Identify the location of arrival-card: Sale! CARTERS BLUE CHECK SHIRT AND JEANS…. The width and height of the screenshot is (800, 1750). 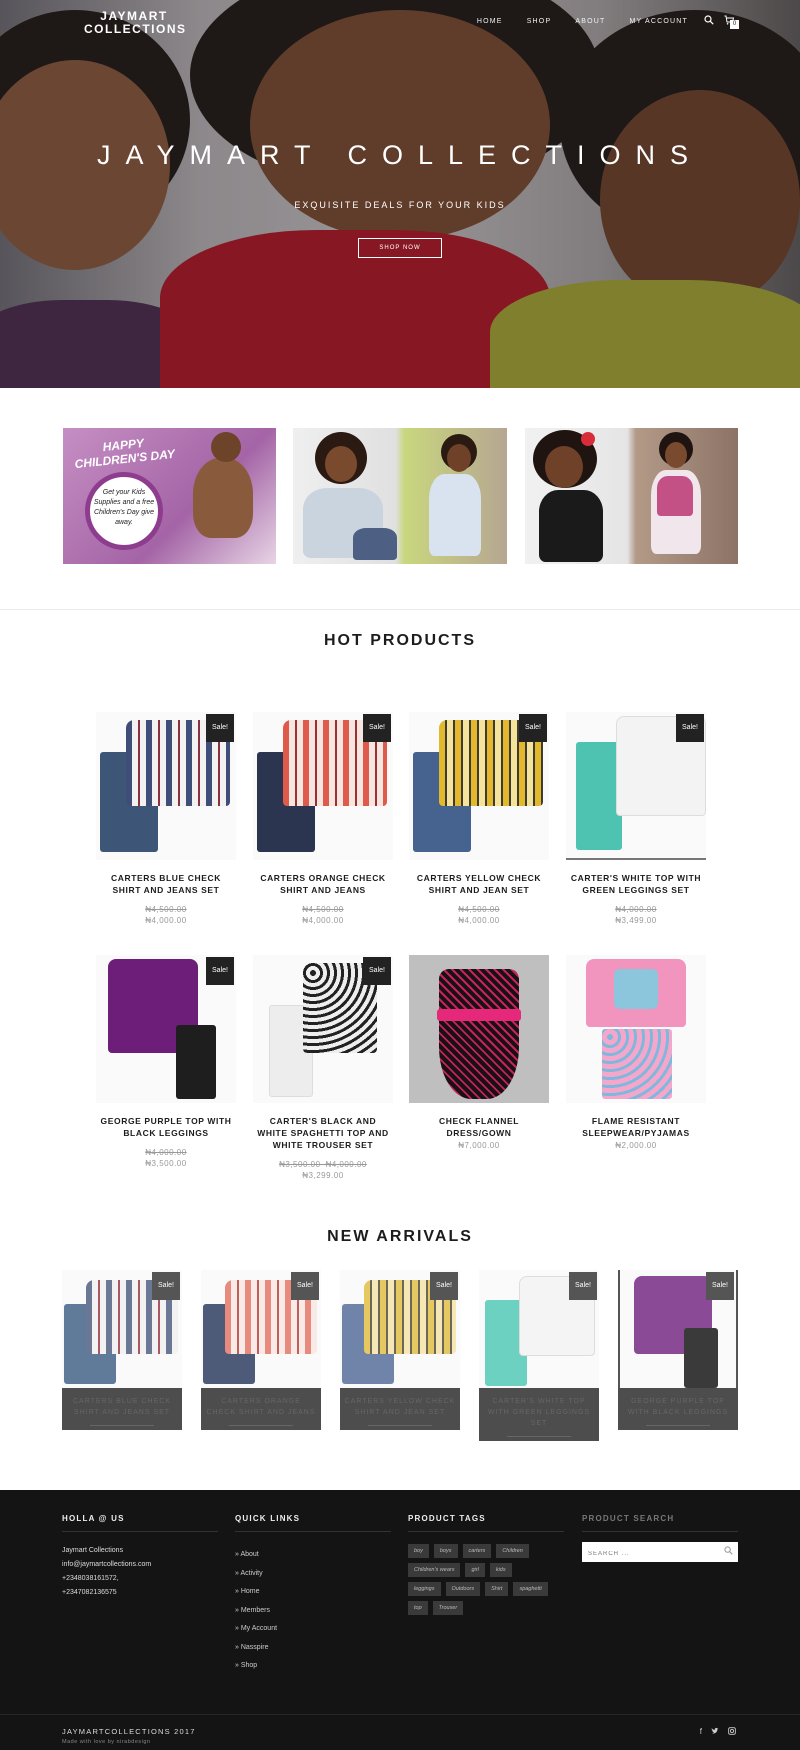
(122, 1350).